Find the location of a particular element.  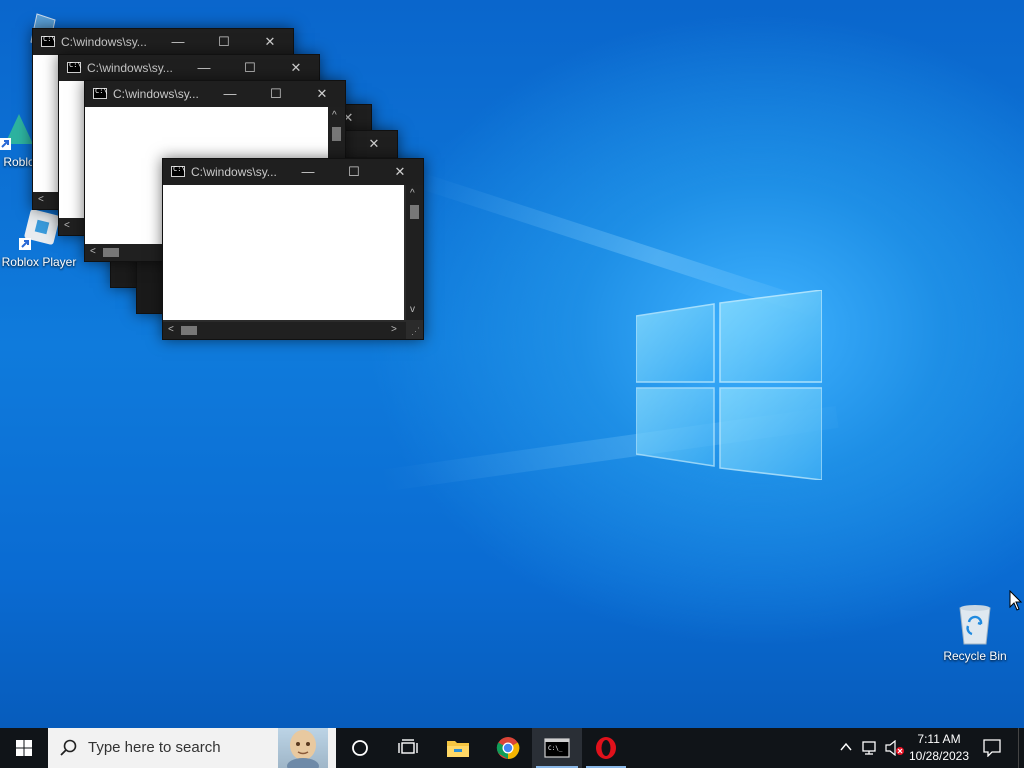

clock-time: 7:11 AM is located at coordinates (939, 739).